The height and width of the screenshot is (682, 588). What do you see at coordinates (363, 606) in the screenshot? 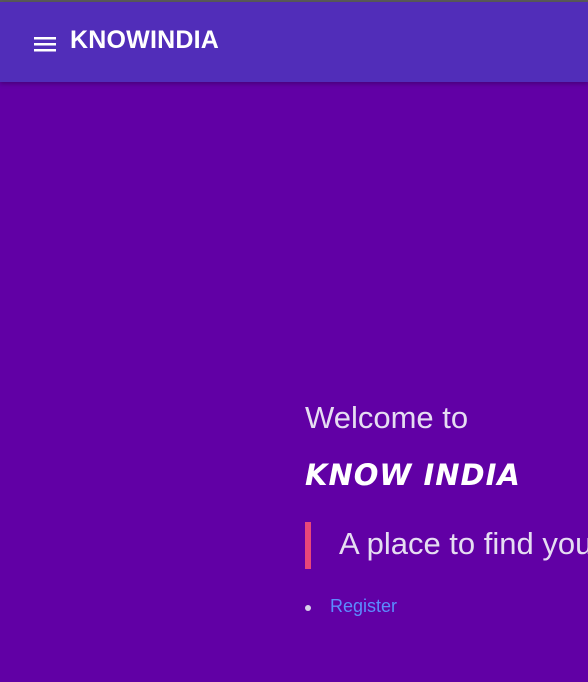
I see `register-link: Register` at bounding box center [363, 606].